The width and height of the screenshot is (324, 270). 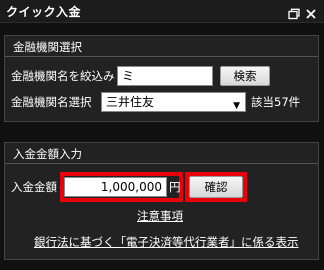 What do you see at coordinates (115, 187) in the screenshot?
I see `amount-input: 1,000,000` at bounding box center [115, 187].